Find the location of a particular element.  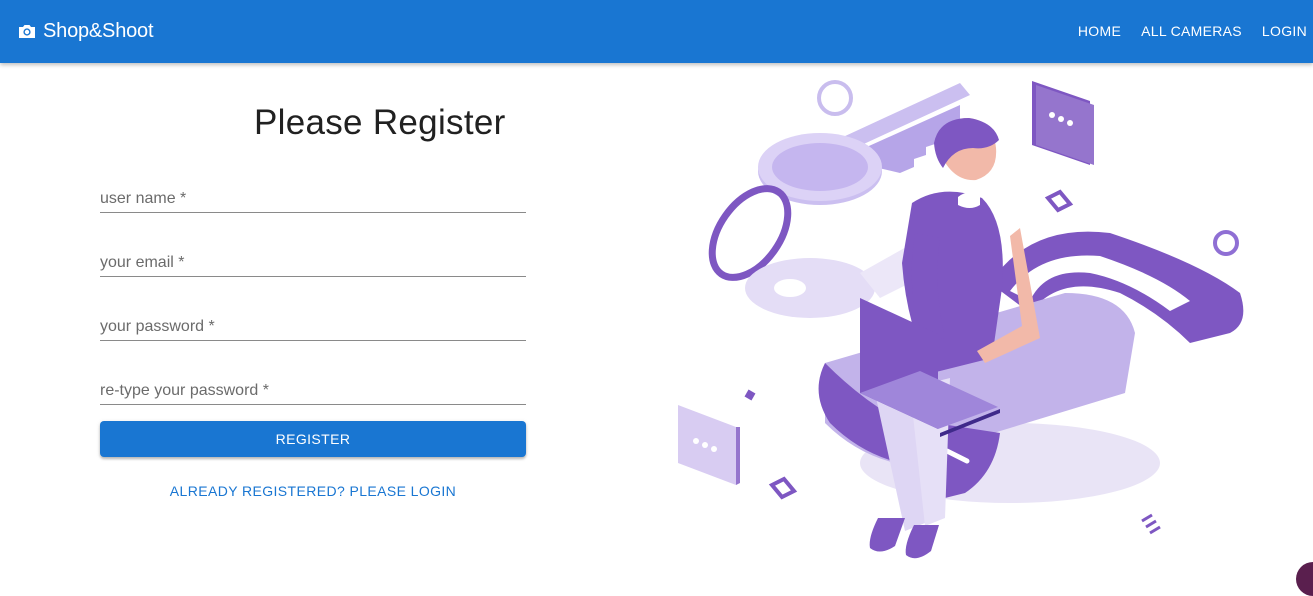

username-field is located at coordinates (313, 193).